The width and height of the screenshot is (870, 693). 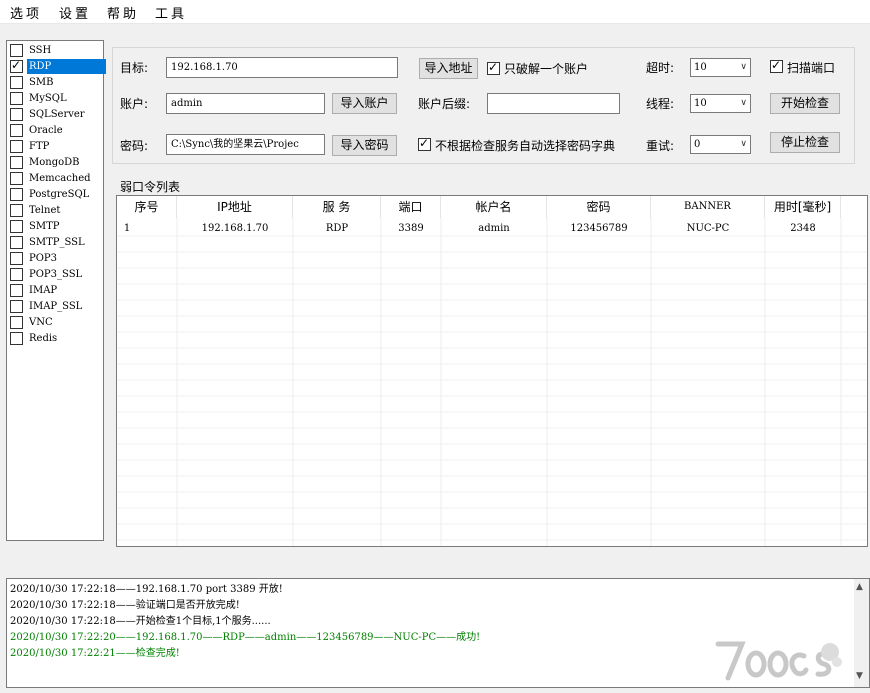 I want to click on col-header-password: 密码, so click(x=599, y=207).